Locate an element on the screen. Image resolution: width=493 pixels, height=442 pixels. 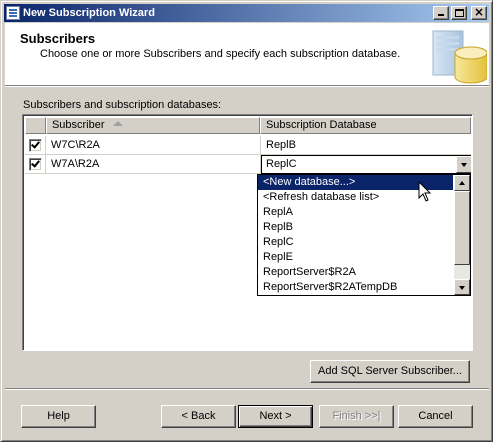
page-title: Subscribers is located at coordinates (58, 38).